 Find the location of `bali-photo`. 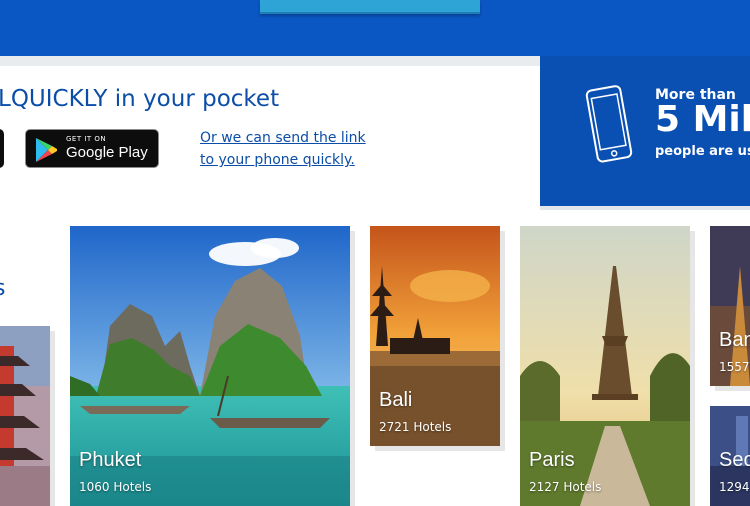

bali-photo is located at coordinates (435, 336).